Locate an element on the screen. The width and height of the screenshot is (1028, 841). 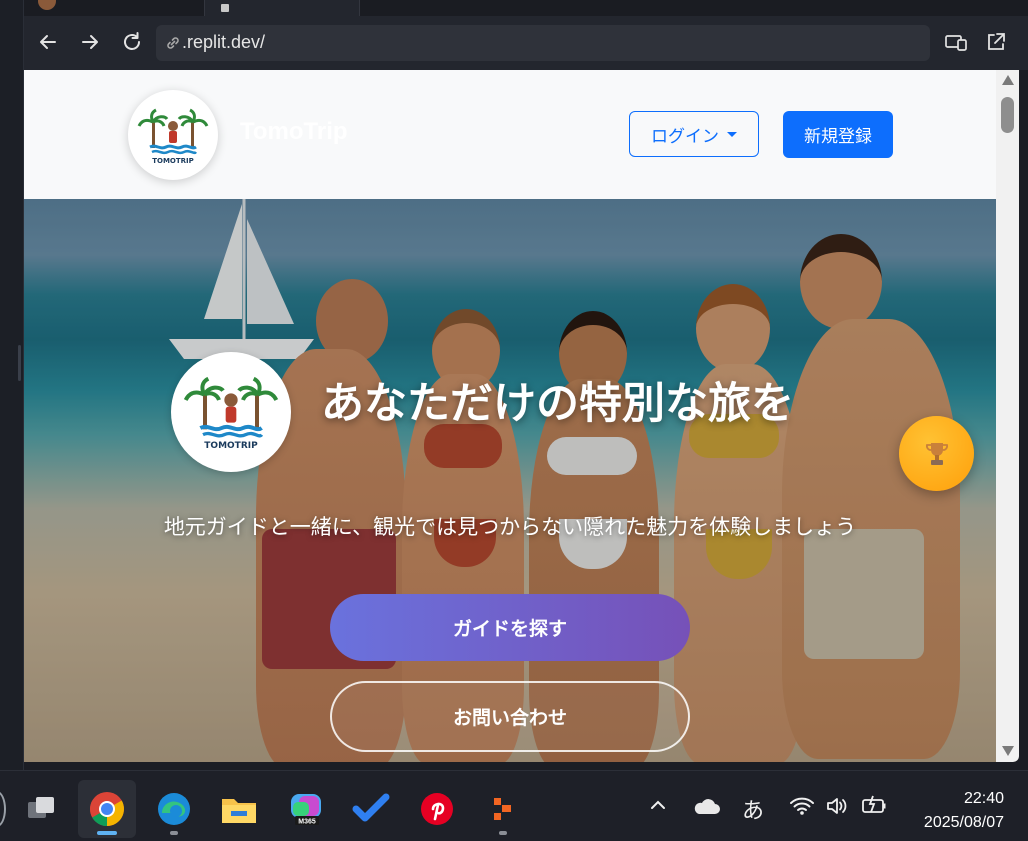
cloud-icon is located at coordinates (706, 809).